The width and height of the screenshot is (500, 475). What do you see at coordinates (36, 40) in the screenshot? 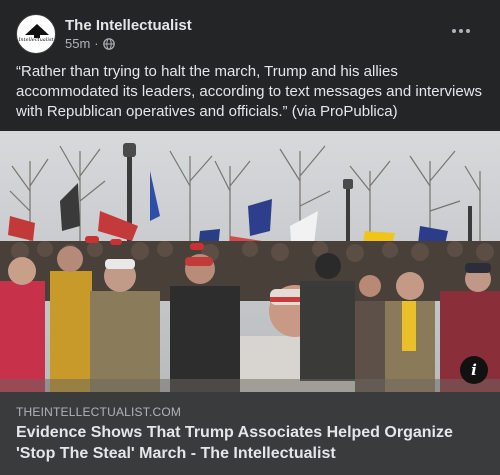
I see `avatar-text: Intellectualist` at bounding box center [36, 40].